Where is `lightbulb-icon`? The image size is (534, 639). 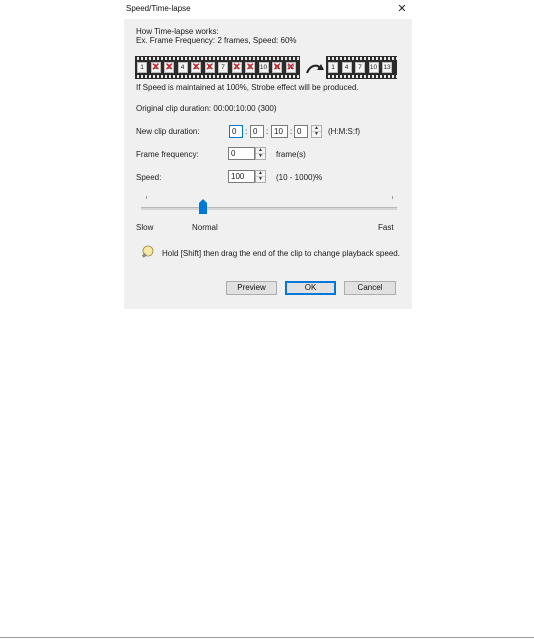 lightbulb-icon is located at coordinates (147, 251).